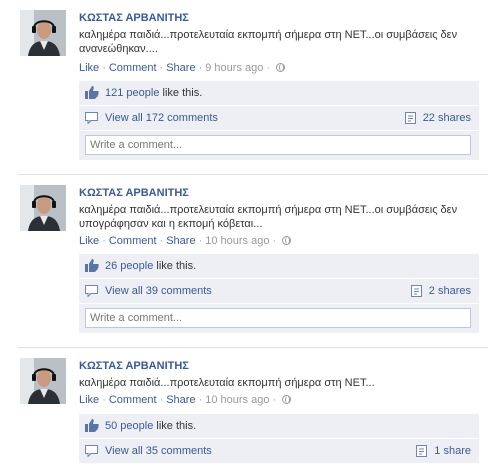 This screenshot has width=489, height=470. I want to click on shares-link: 2 shares, so click(440, 292).